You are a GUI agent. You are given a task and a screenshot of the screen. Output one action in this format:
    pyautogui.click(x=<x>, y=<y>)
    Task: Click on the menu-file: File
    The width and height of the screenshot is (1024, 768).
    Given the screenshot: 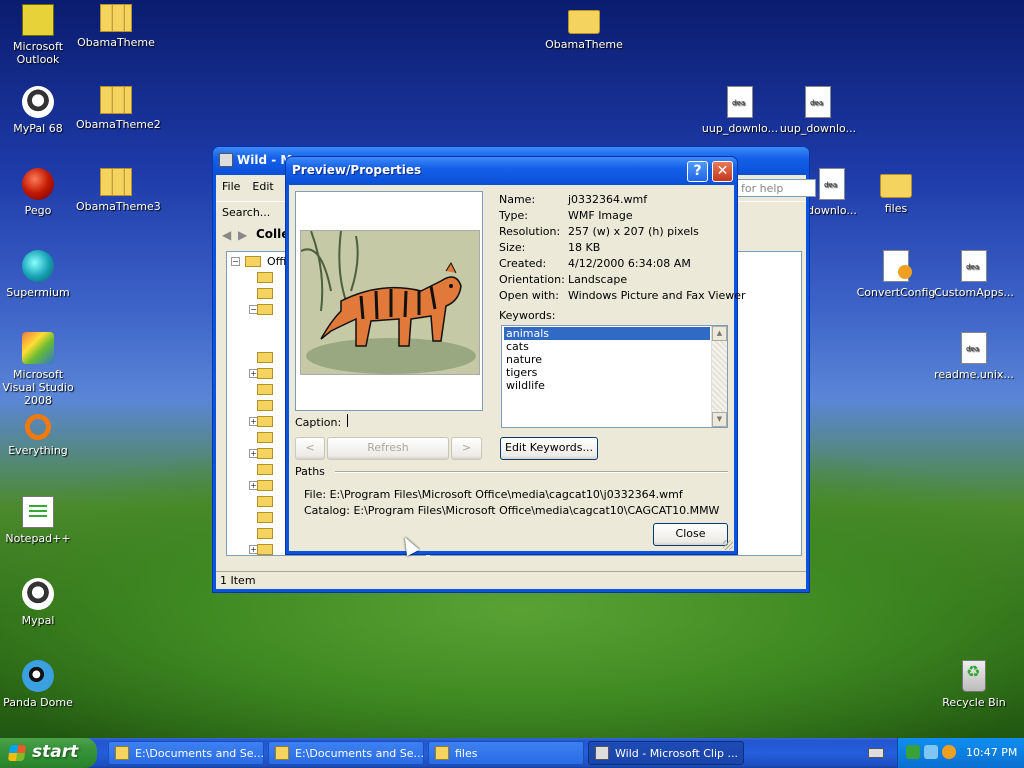 What is the action you would take?
    pyautogui.click(x=231, y=186)
    